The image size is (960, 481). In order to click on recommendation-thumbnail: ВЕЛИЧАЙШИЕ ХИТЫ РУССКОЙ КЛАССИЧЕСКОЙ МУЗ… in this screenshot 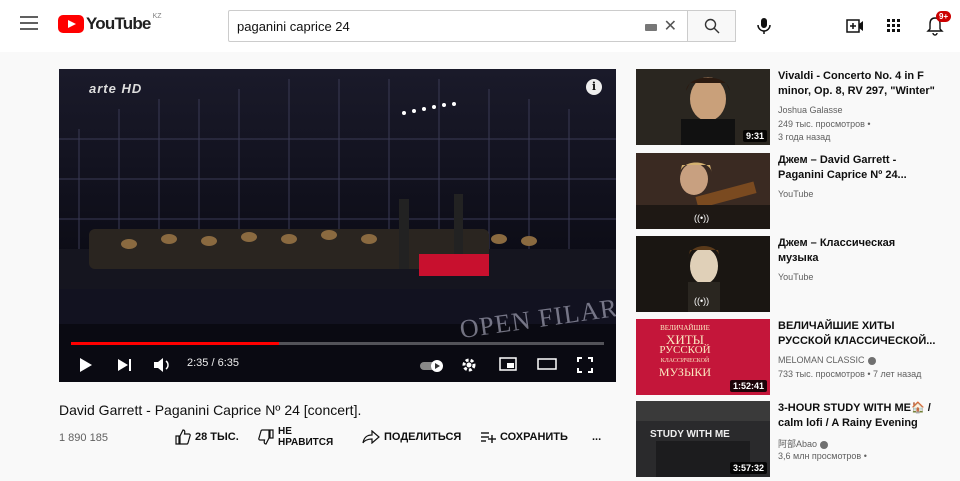, I will do `click(703, 357)`.